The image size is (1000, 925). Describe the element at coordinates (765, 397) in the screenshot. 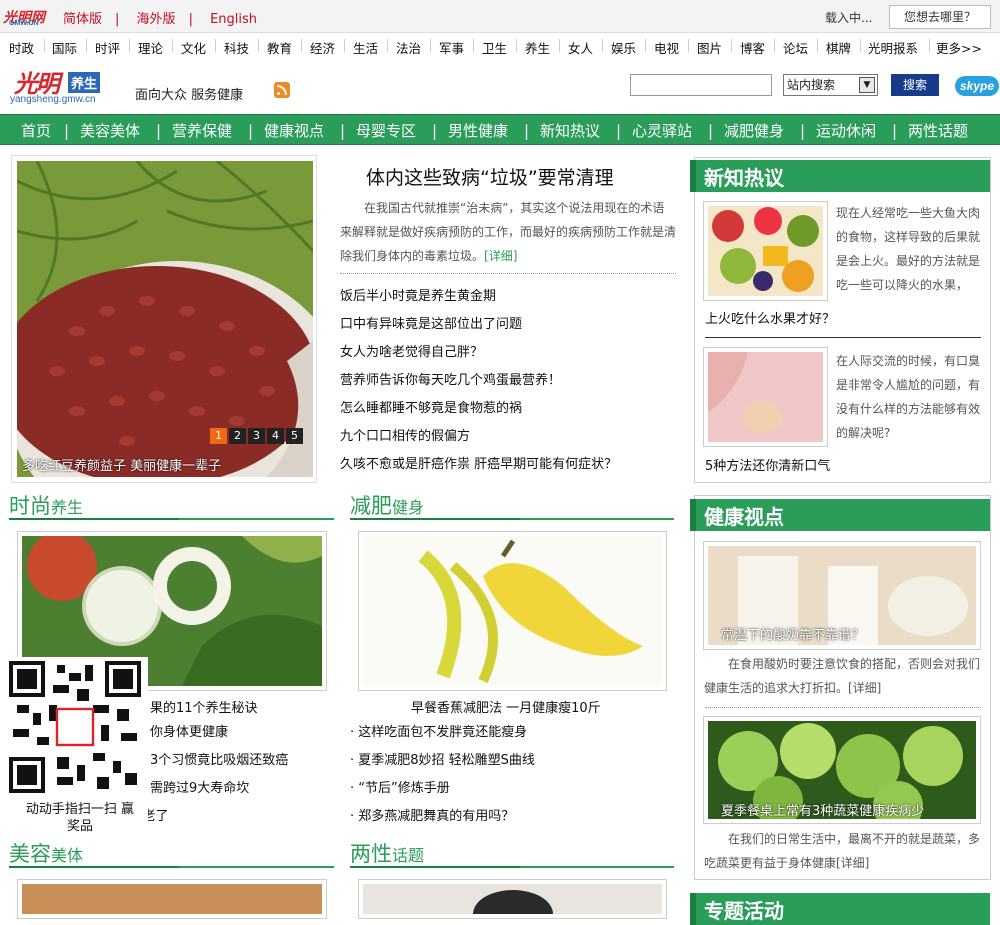

I see `hand-photo` at that location.